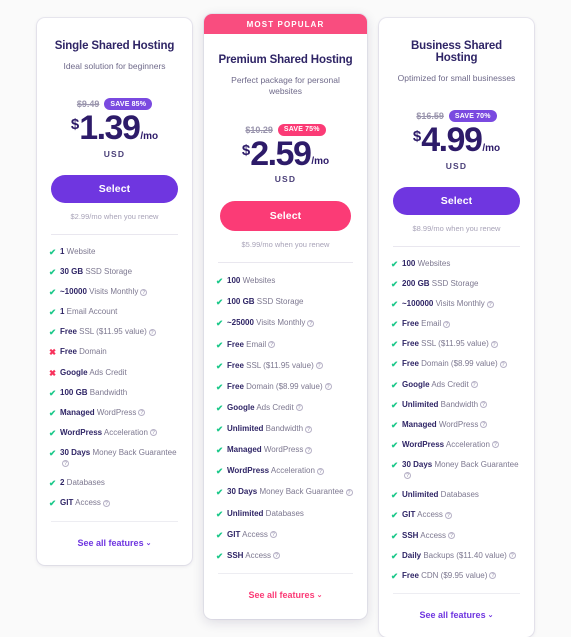  What do you see at coordinates (241, 407) in the screenshot?
I see `feature-highlight: Google` at bounding box center [241, 407].